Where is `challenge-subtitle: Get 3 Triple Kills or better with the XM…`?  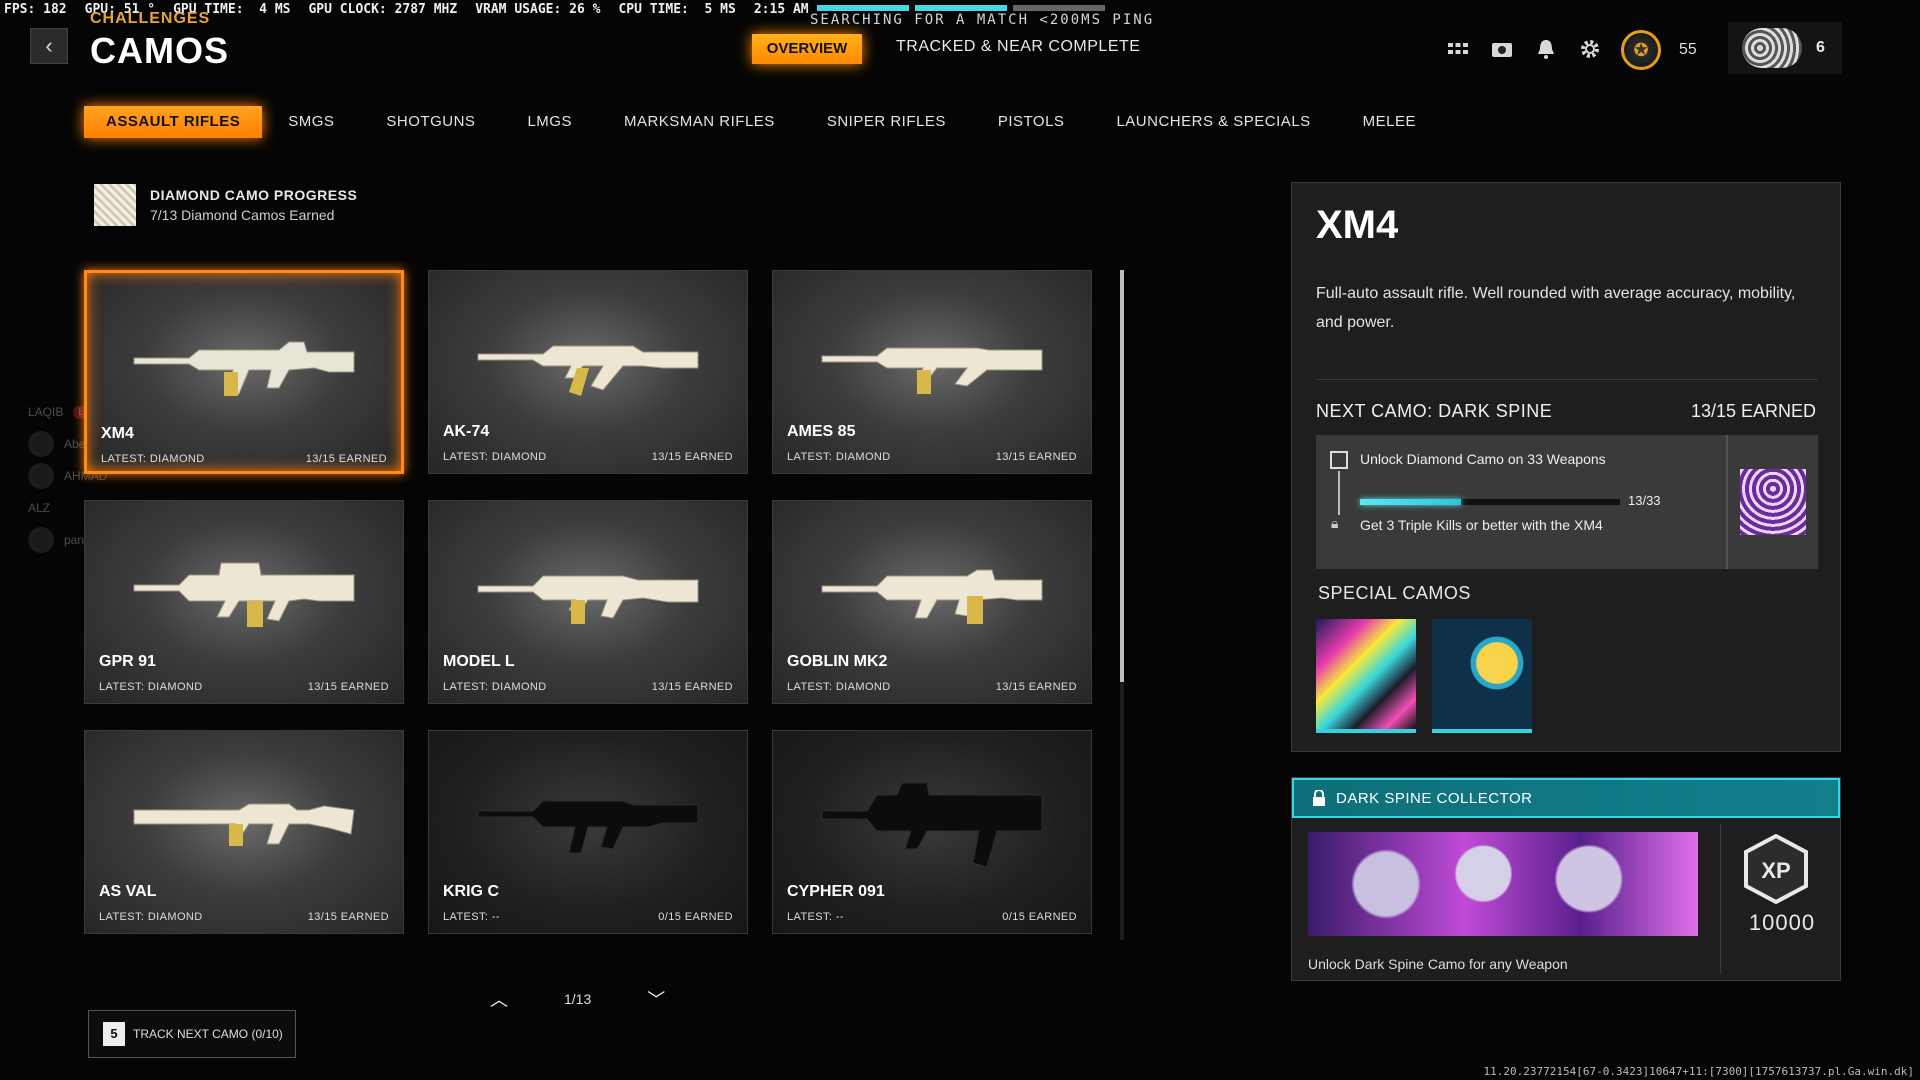 challenge-subtitle: Get 3 Triple Kills or better with the XM… is located at coordinates (1481, 525).